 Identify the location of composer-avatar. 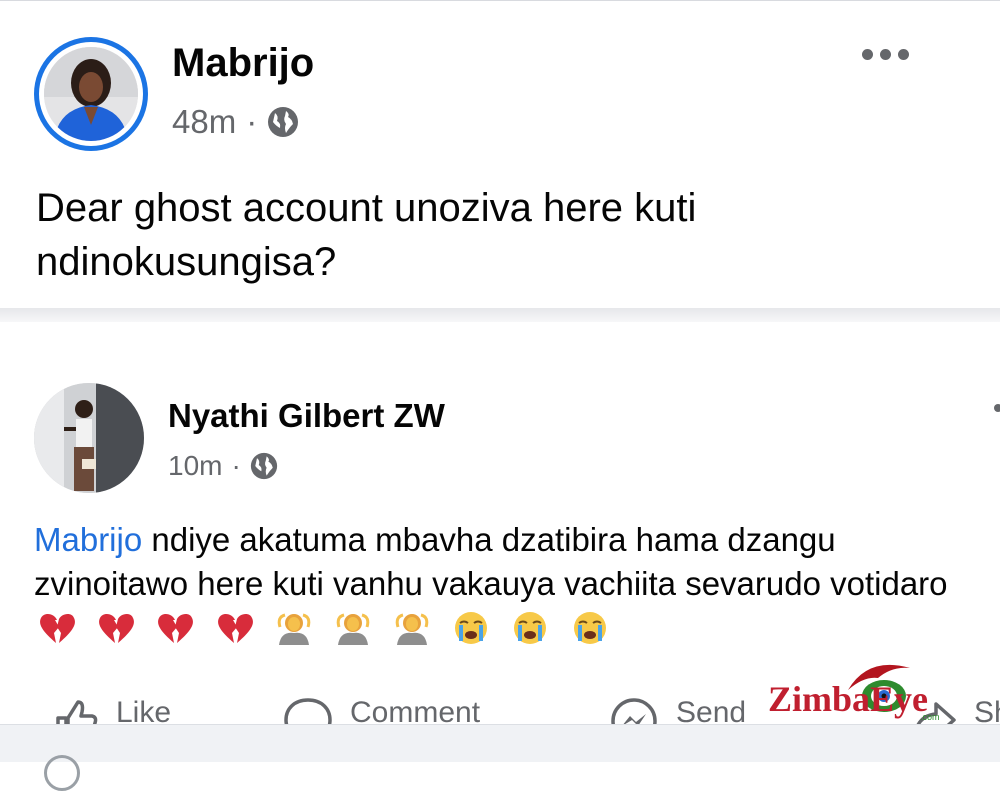
(62, 773).